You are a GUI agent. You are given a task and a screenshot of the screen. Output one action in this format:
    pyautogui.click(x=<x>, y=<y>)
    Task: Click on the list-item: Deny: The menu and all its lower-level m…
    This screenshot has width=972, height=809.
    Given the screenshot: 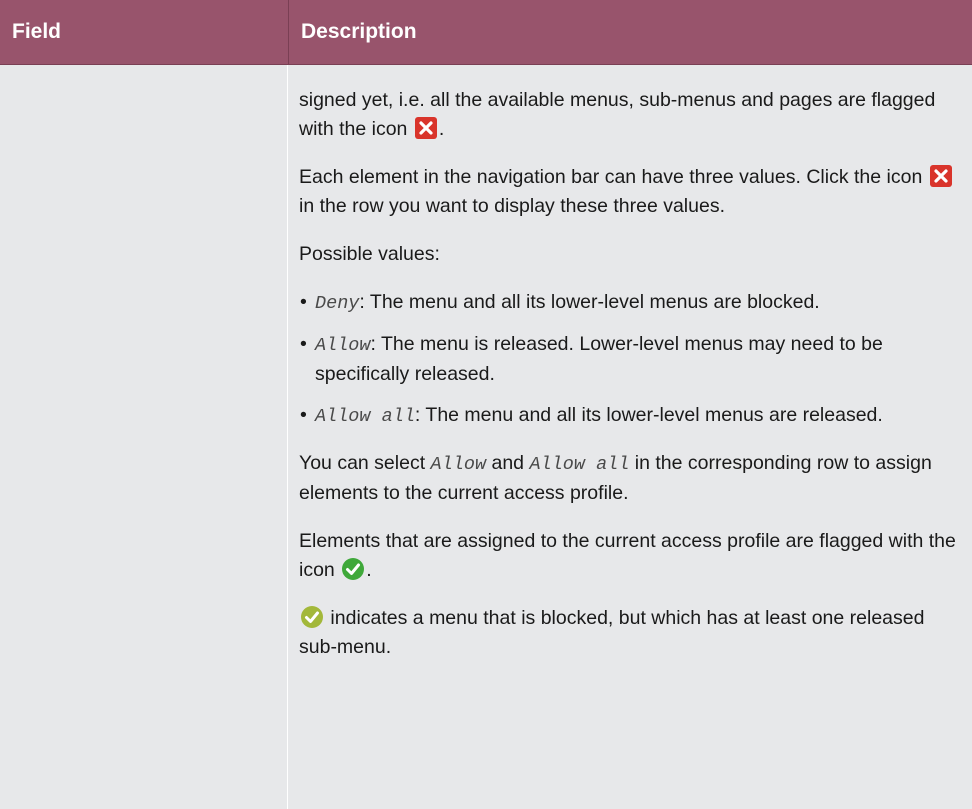 What is the action you would take?
    pyautogui.click(x=632, y=303)
    